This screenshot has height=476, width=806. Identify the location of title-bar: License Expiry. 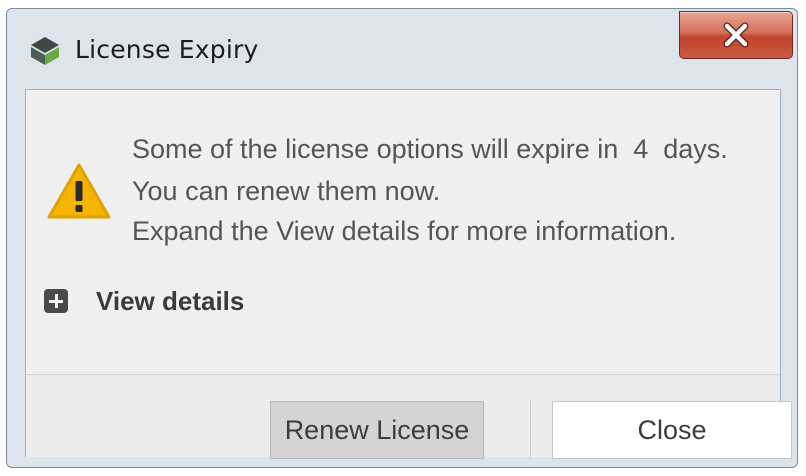
(402, 45).